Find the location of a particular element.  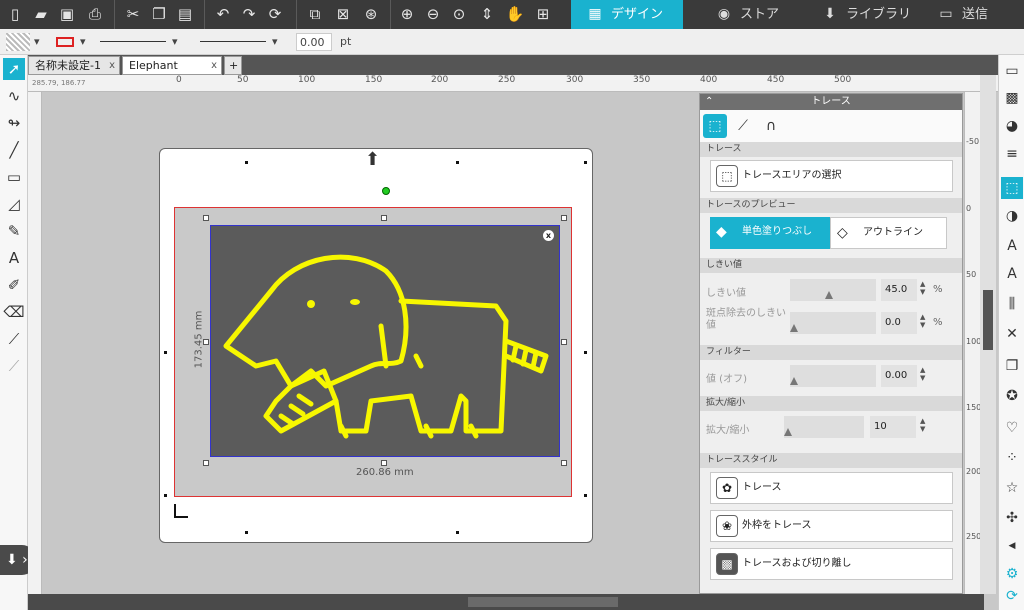

redraw-icon: ⟳ is located at coordinates (275, 14).